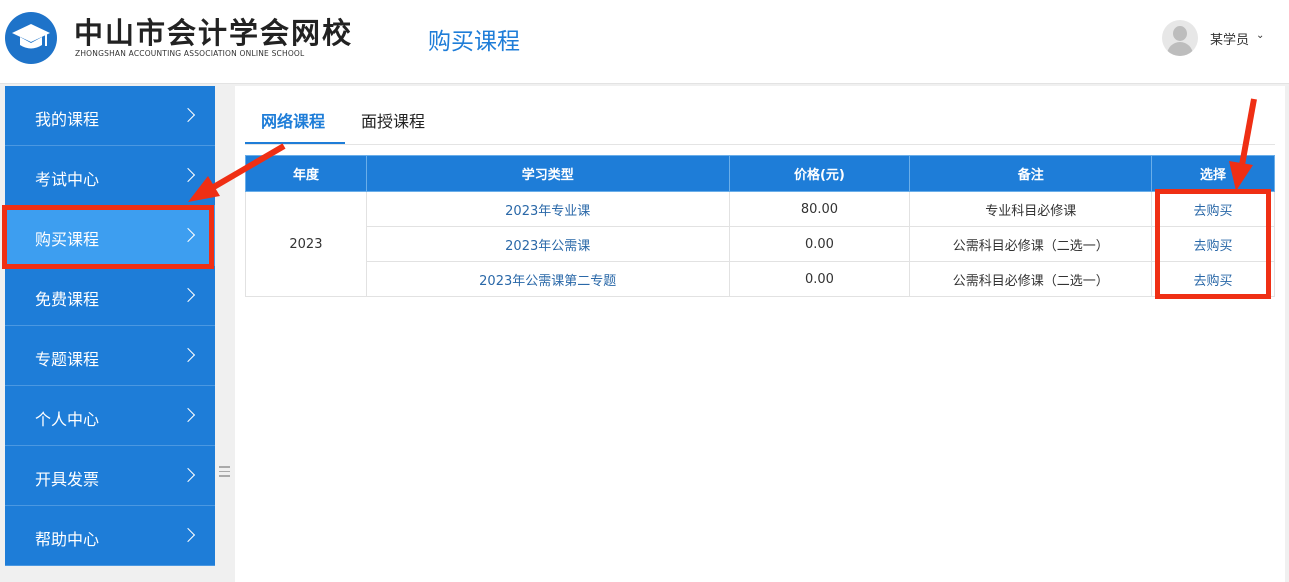 The image size is (1289, 582). Describe the element at coordinates (67, 179) in the screenshot. I see `sidebar-item-label: 考试中心` at that location.